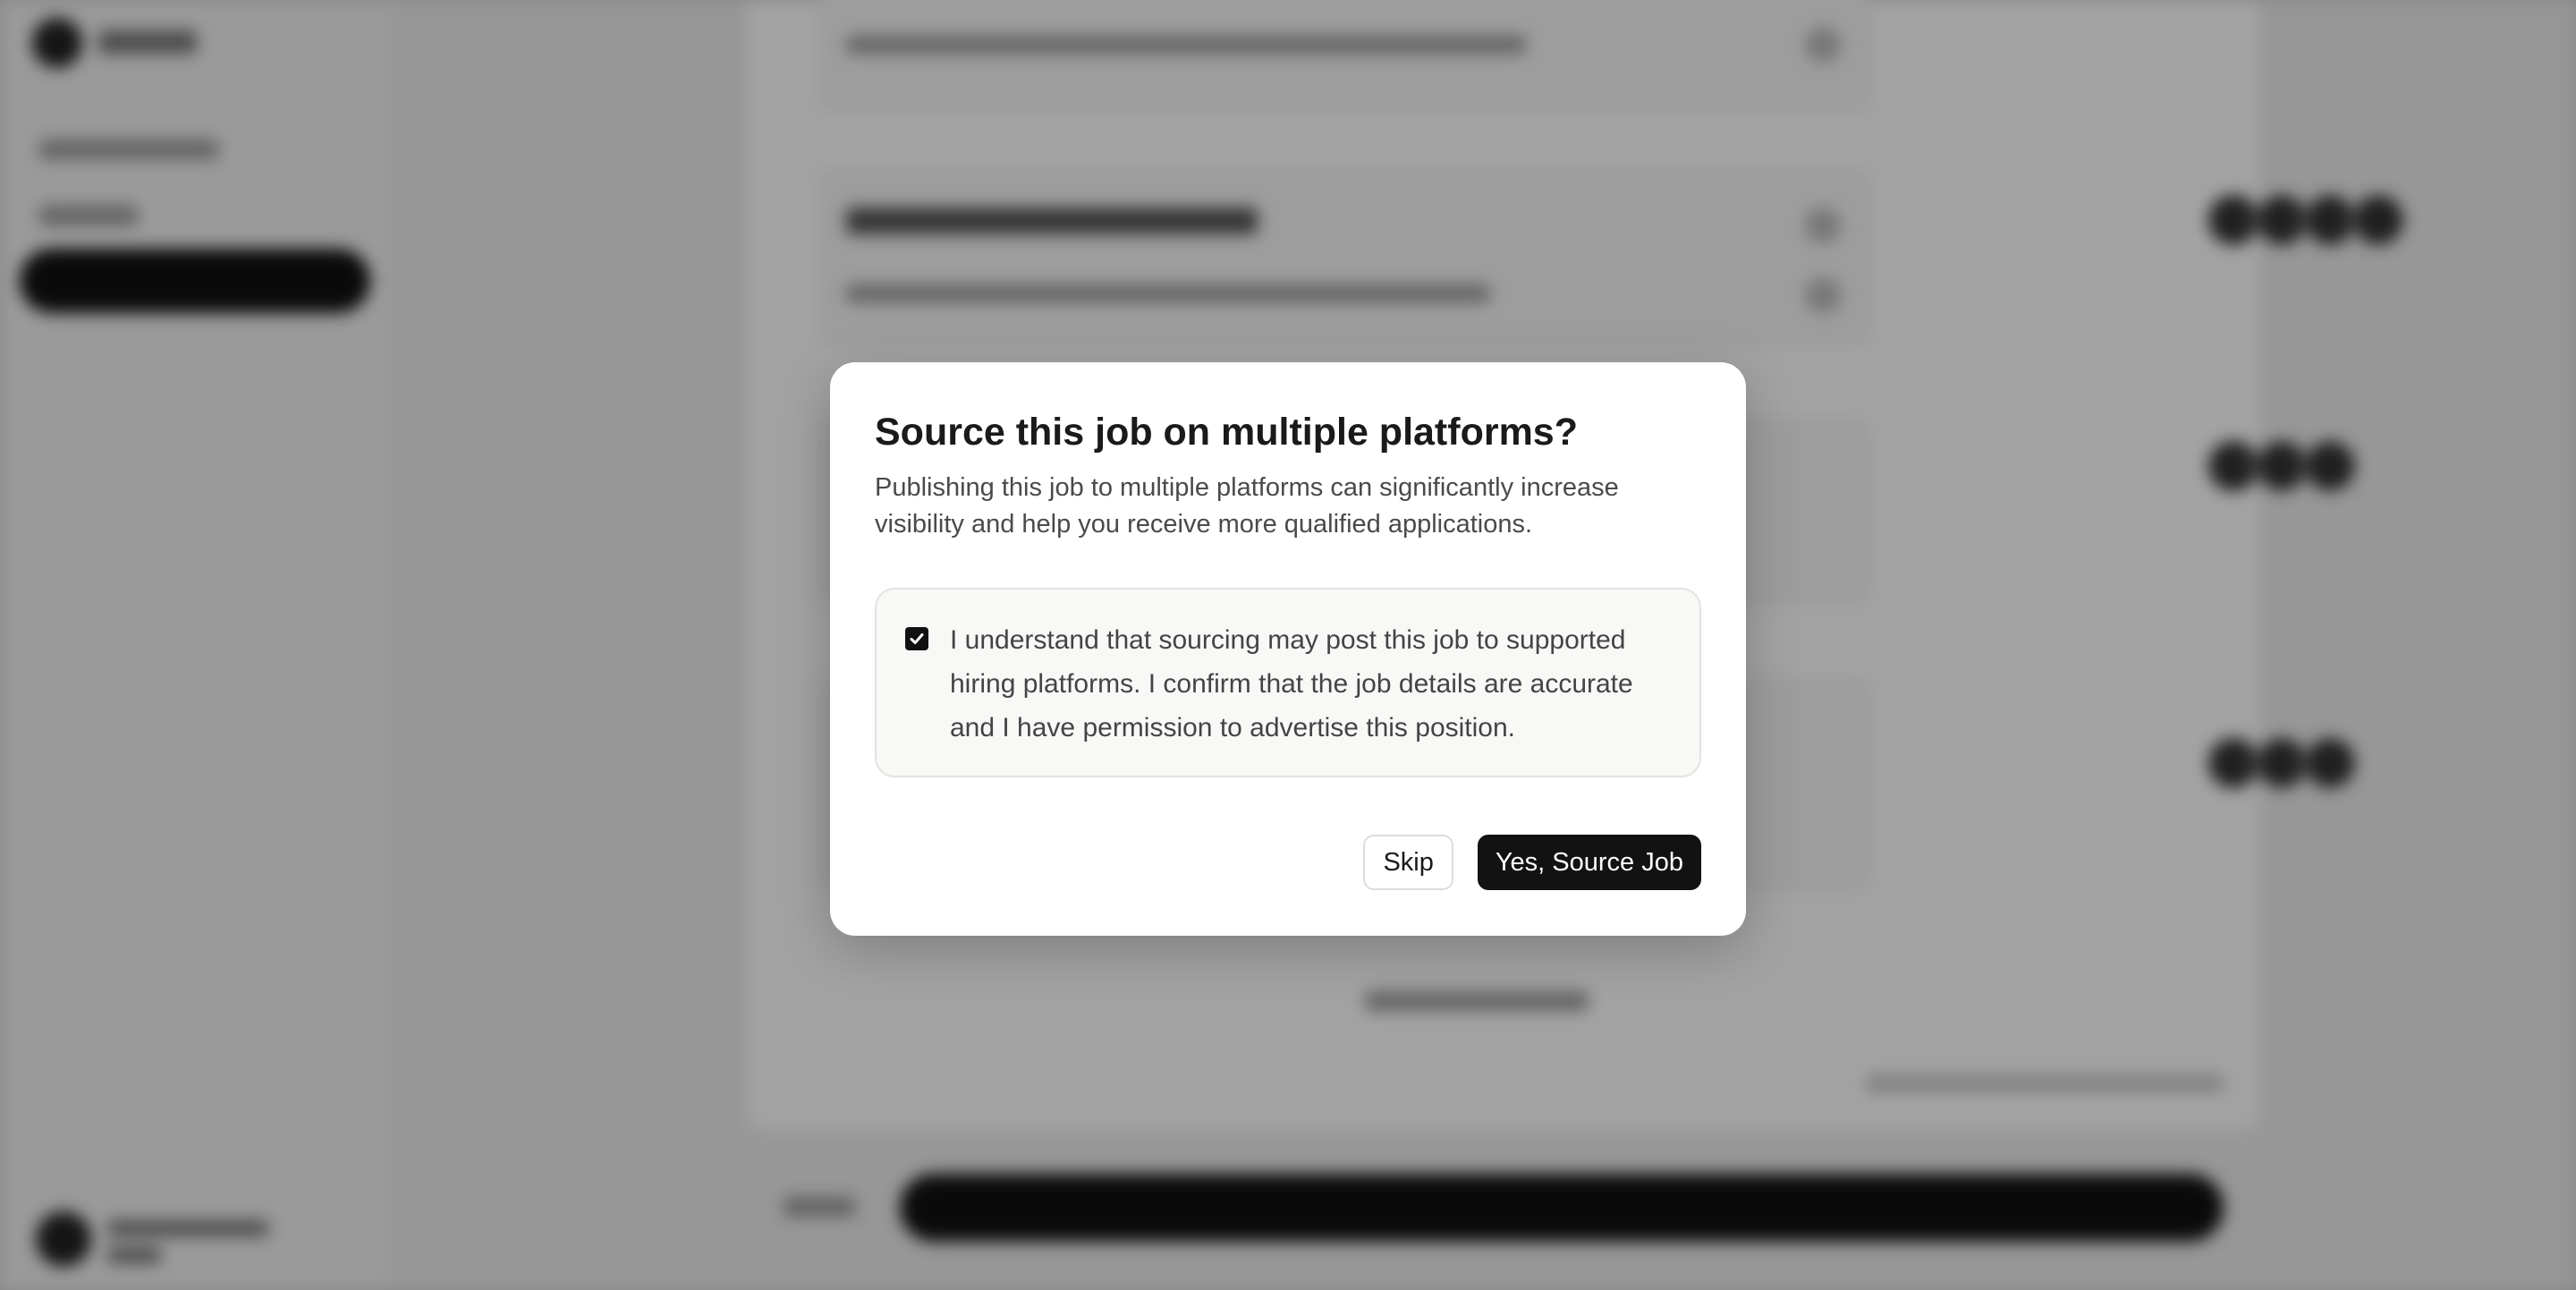 This screenshot has height=1290, width=2576. What do you see at coordinates (1408, 862) in the screenshot?
I see `skip-button: Skip` at bounding box center [1408, 862].